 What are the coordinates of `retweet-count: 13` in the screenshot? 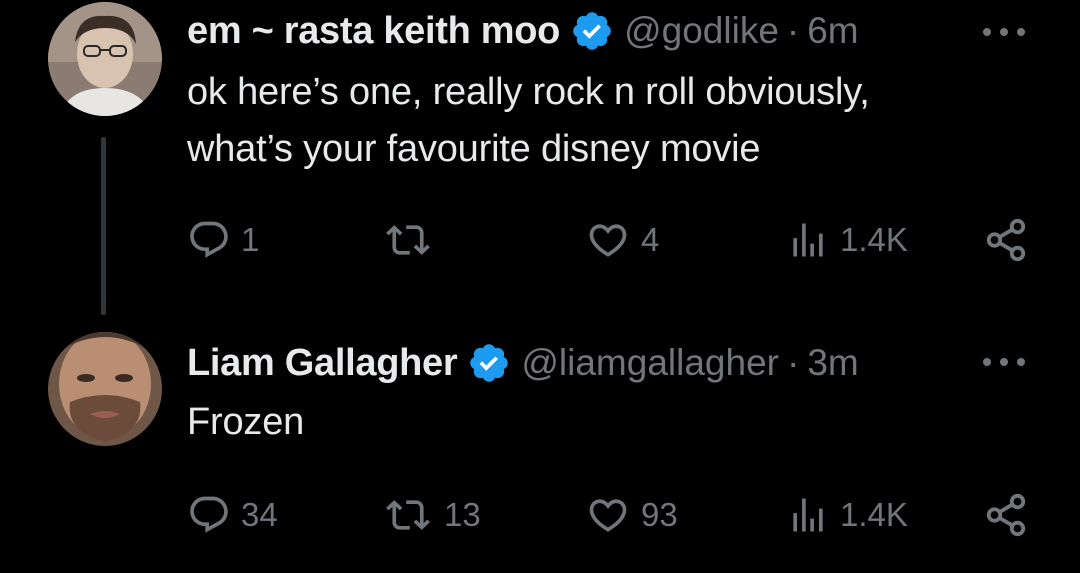 It's located at (462, 514).